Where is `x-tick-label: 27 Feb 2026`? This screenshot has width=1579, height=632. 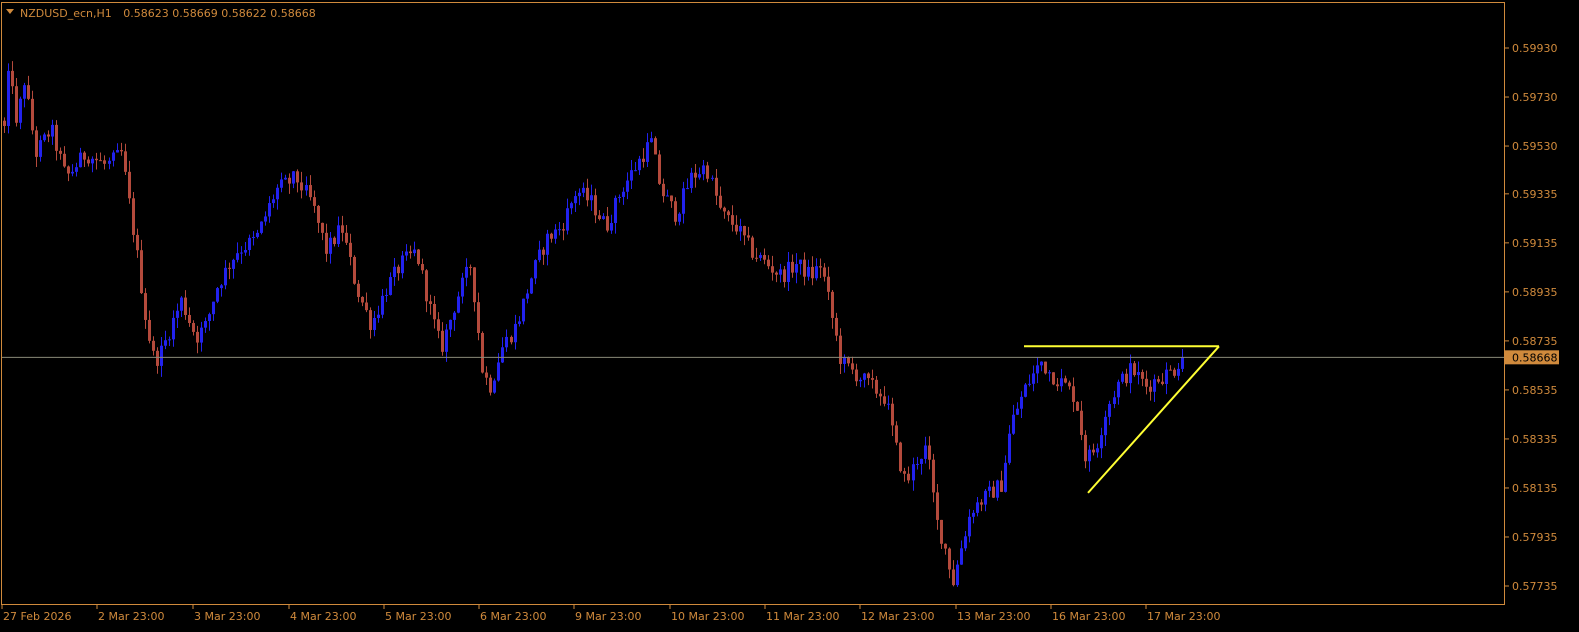
x-tick-label: 27 Feb 2026 is located at coordinates (37, 616).